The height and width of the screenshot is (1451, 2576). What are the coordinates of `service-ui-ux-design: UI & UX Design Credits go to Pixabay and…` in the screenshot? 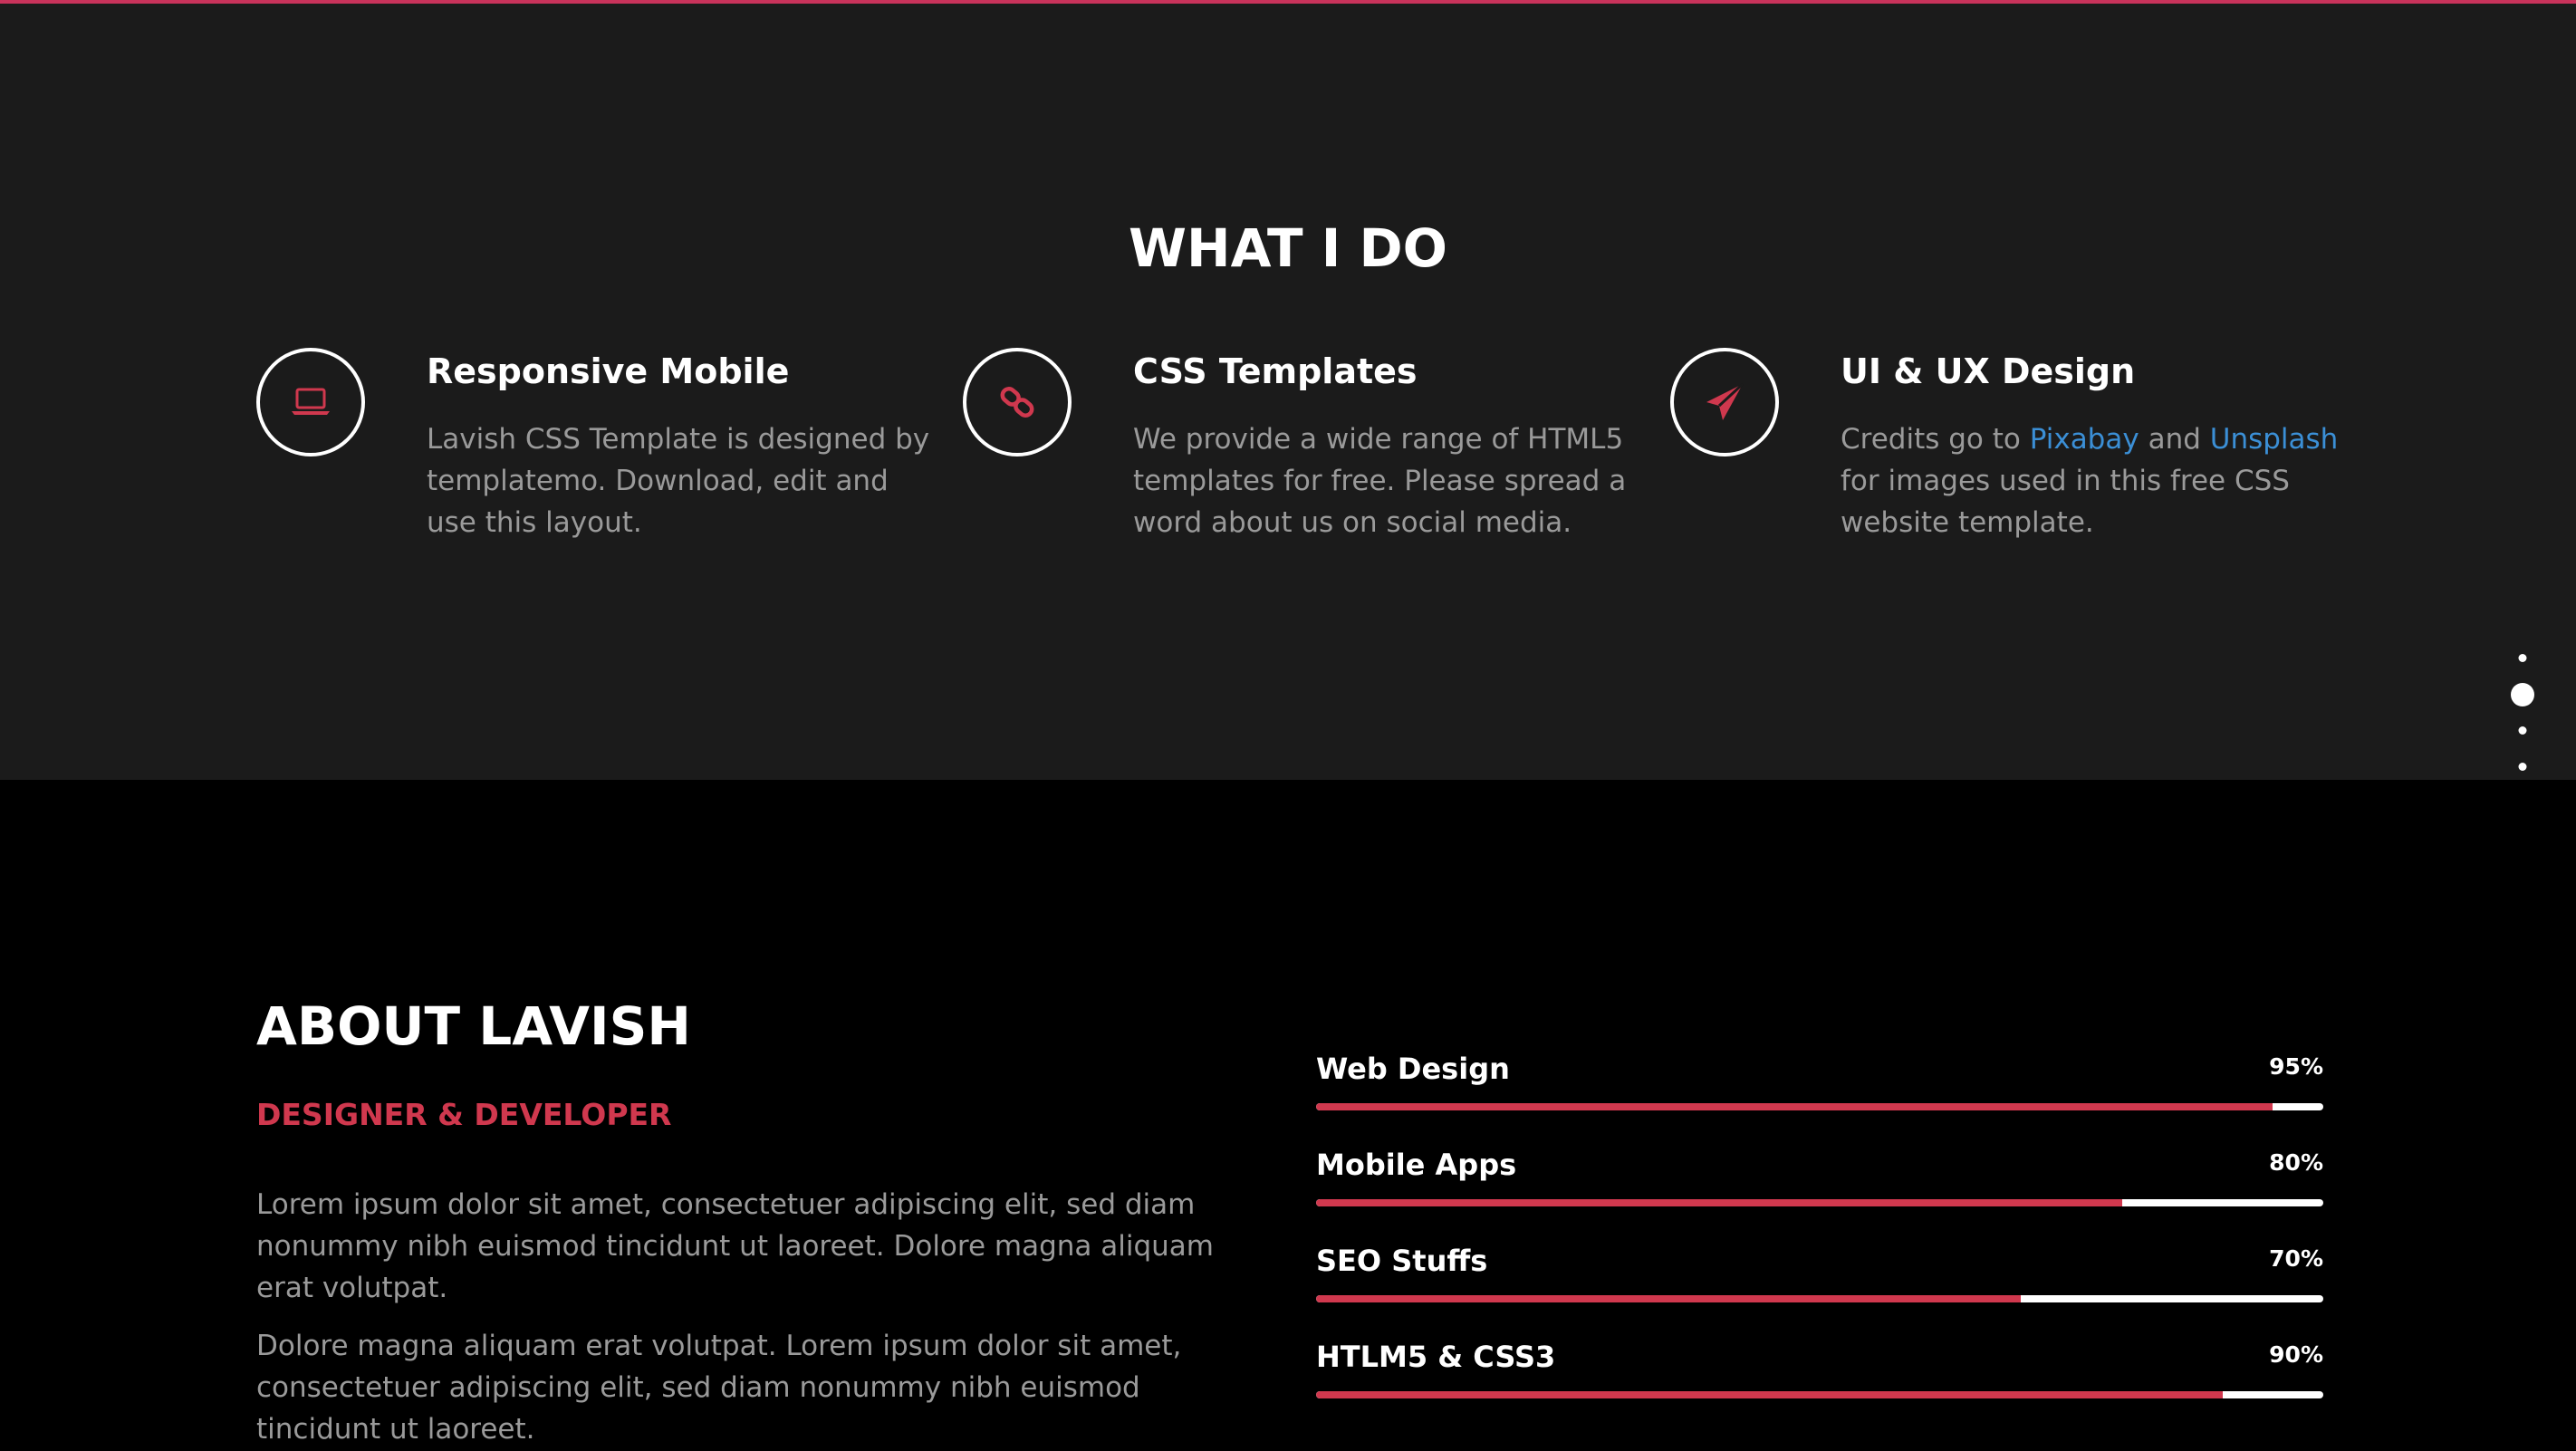 It's located at (2014, 465).